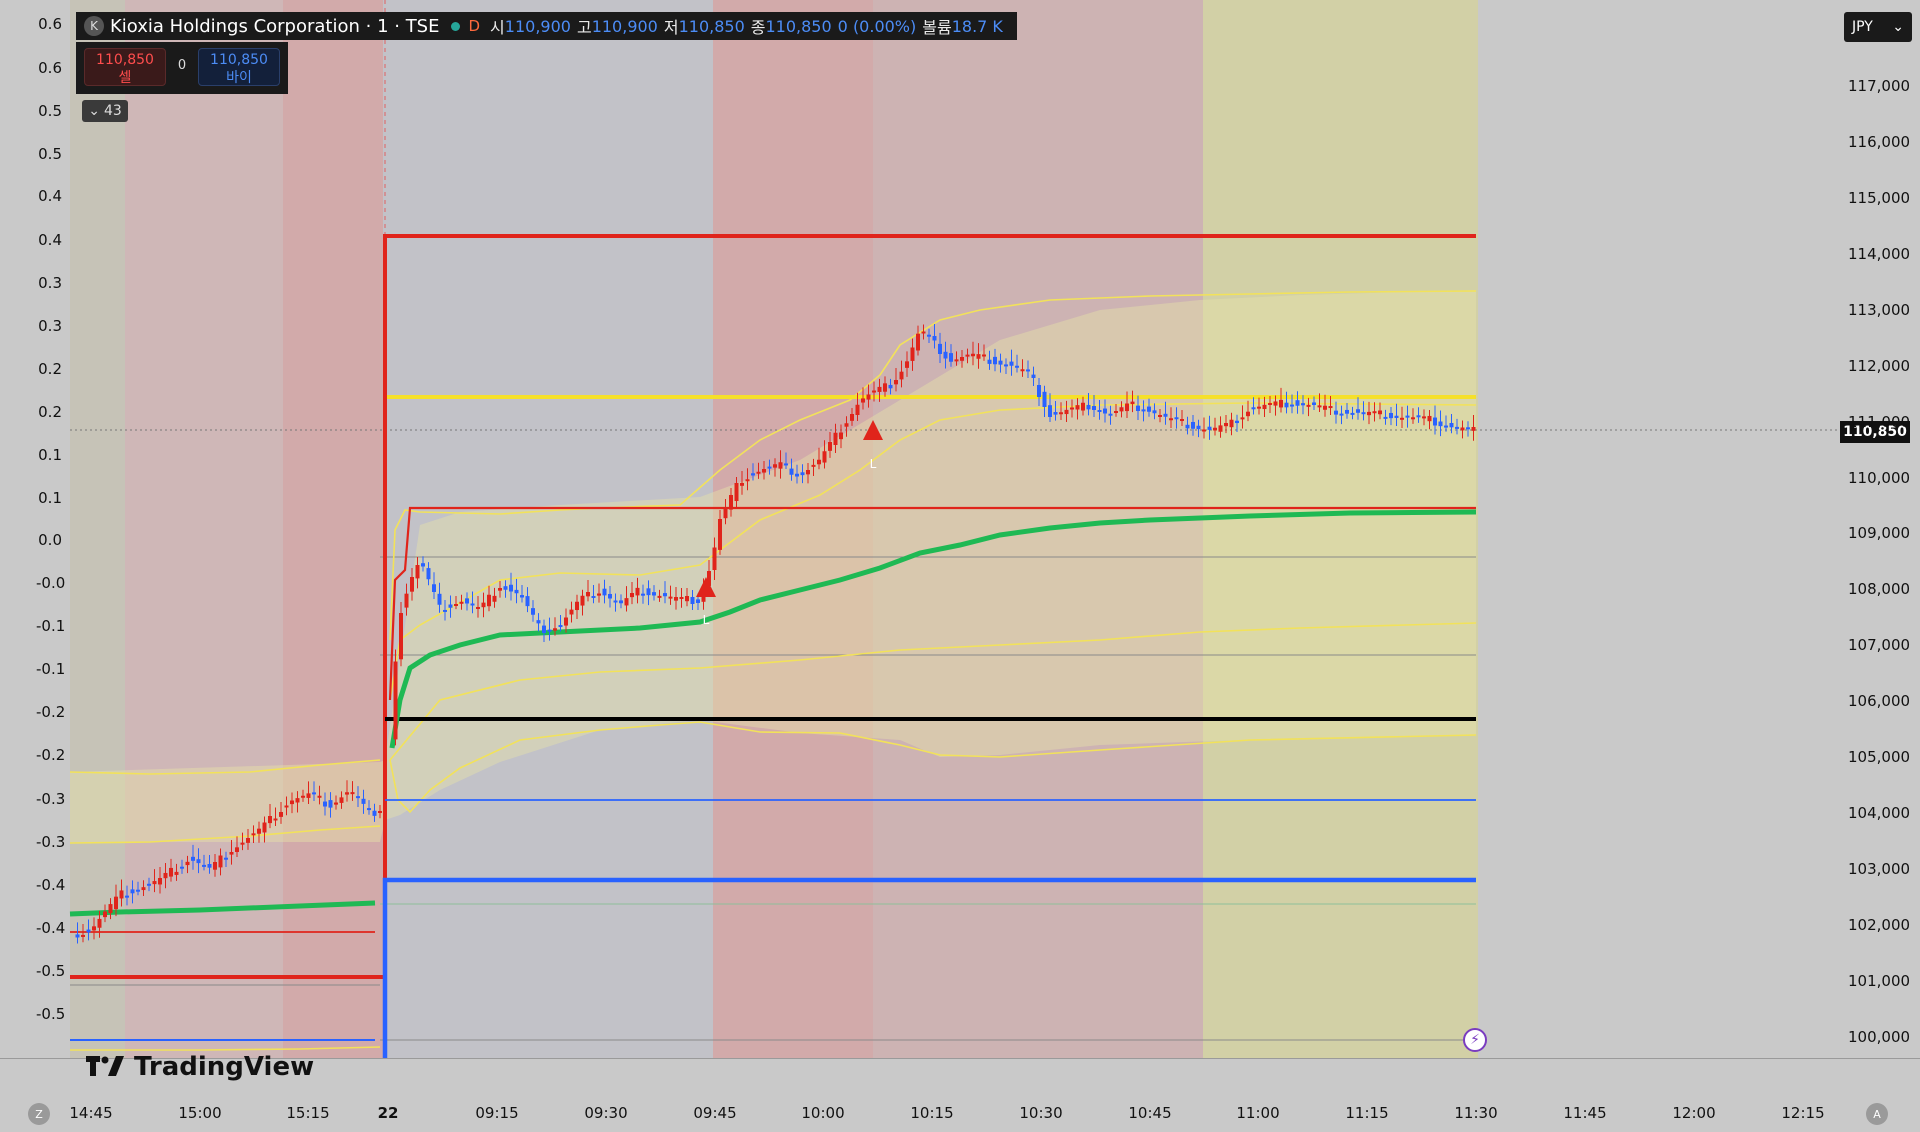 This screenshot has width=1920, height=1132. Describe the element at coordinates (497, 27) in the screenshot. I see `open-label: 시` at that location.